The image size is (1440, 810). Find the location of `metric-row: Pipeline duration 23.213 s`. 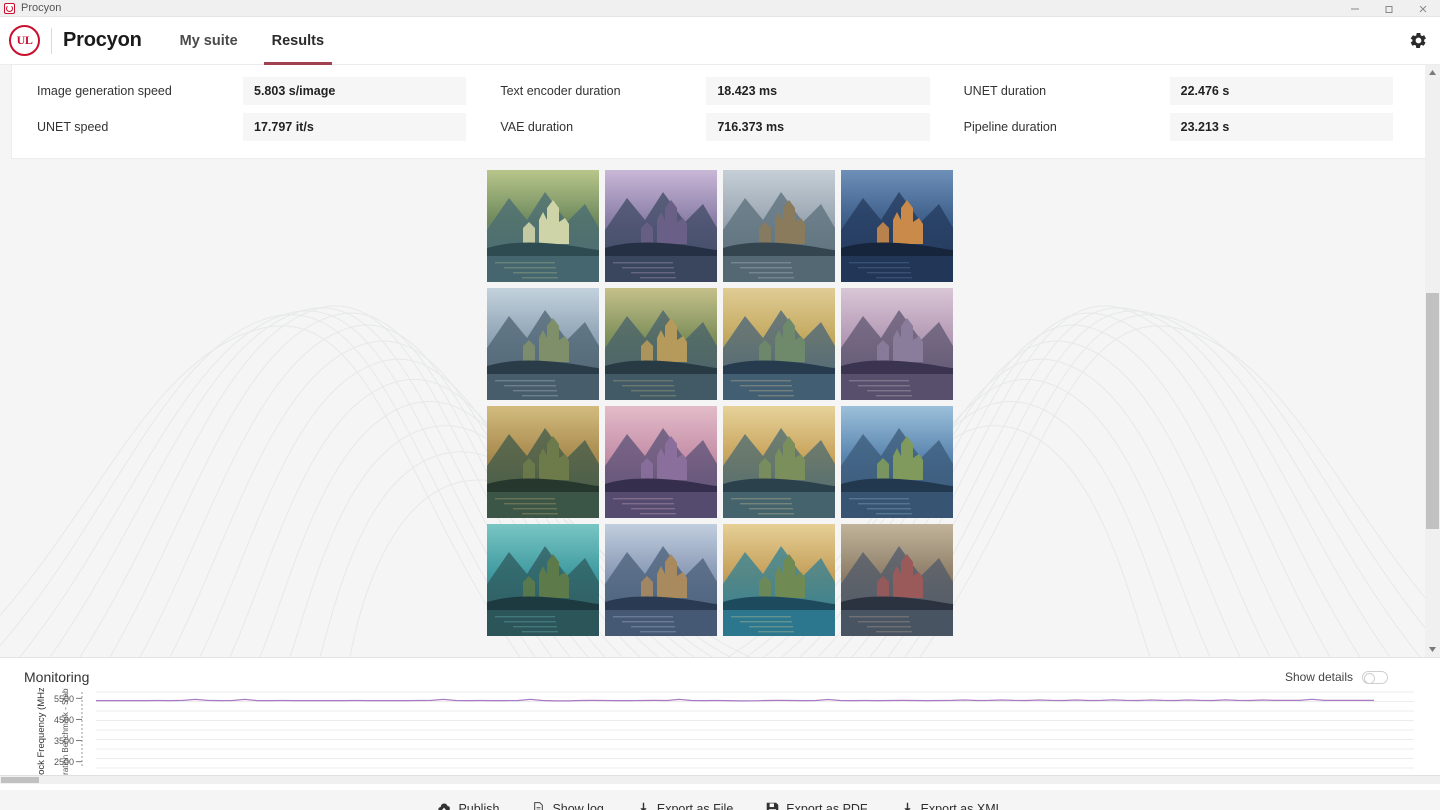

metric-row: Pipeline duration 23.213 s is located at coordinates (1183, 127).